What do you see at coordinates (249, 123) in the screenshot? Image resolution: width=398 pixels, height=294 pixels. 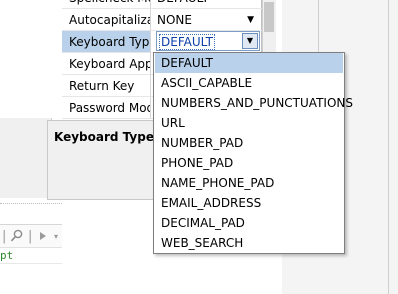 I see `dropdown-option: URL` at bounding box center [249, 123].